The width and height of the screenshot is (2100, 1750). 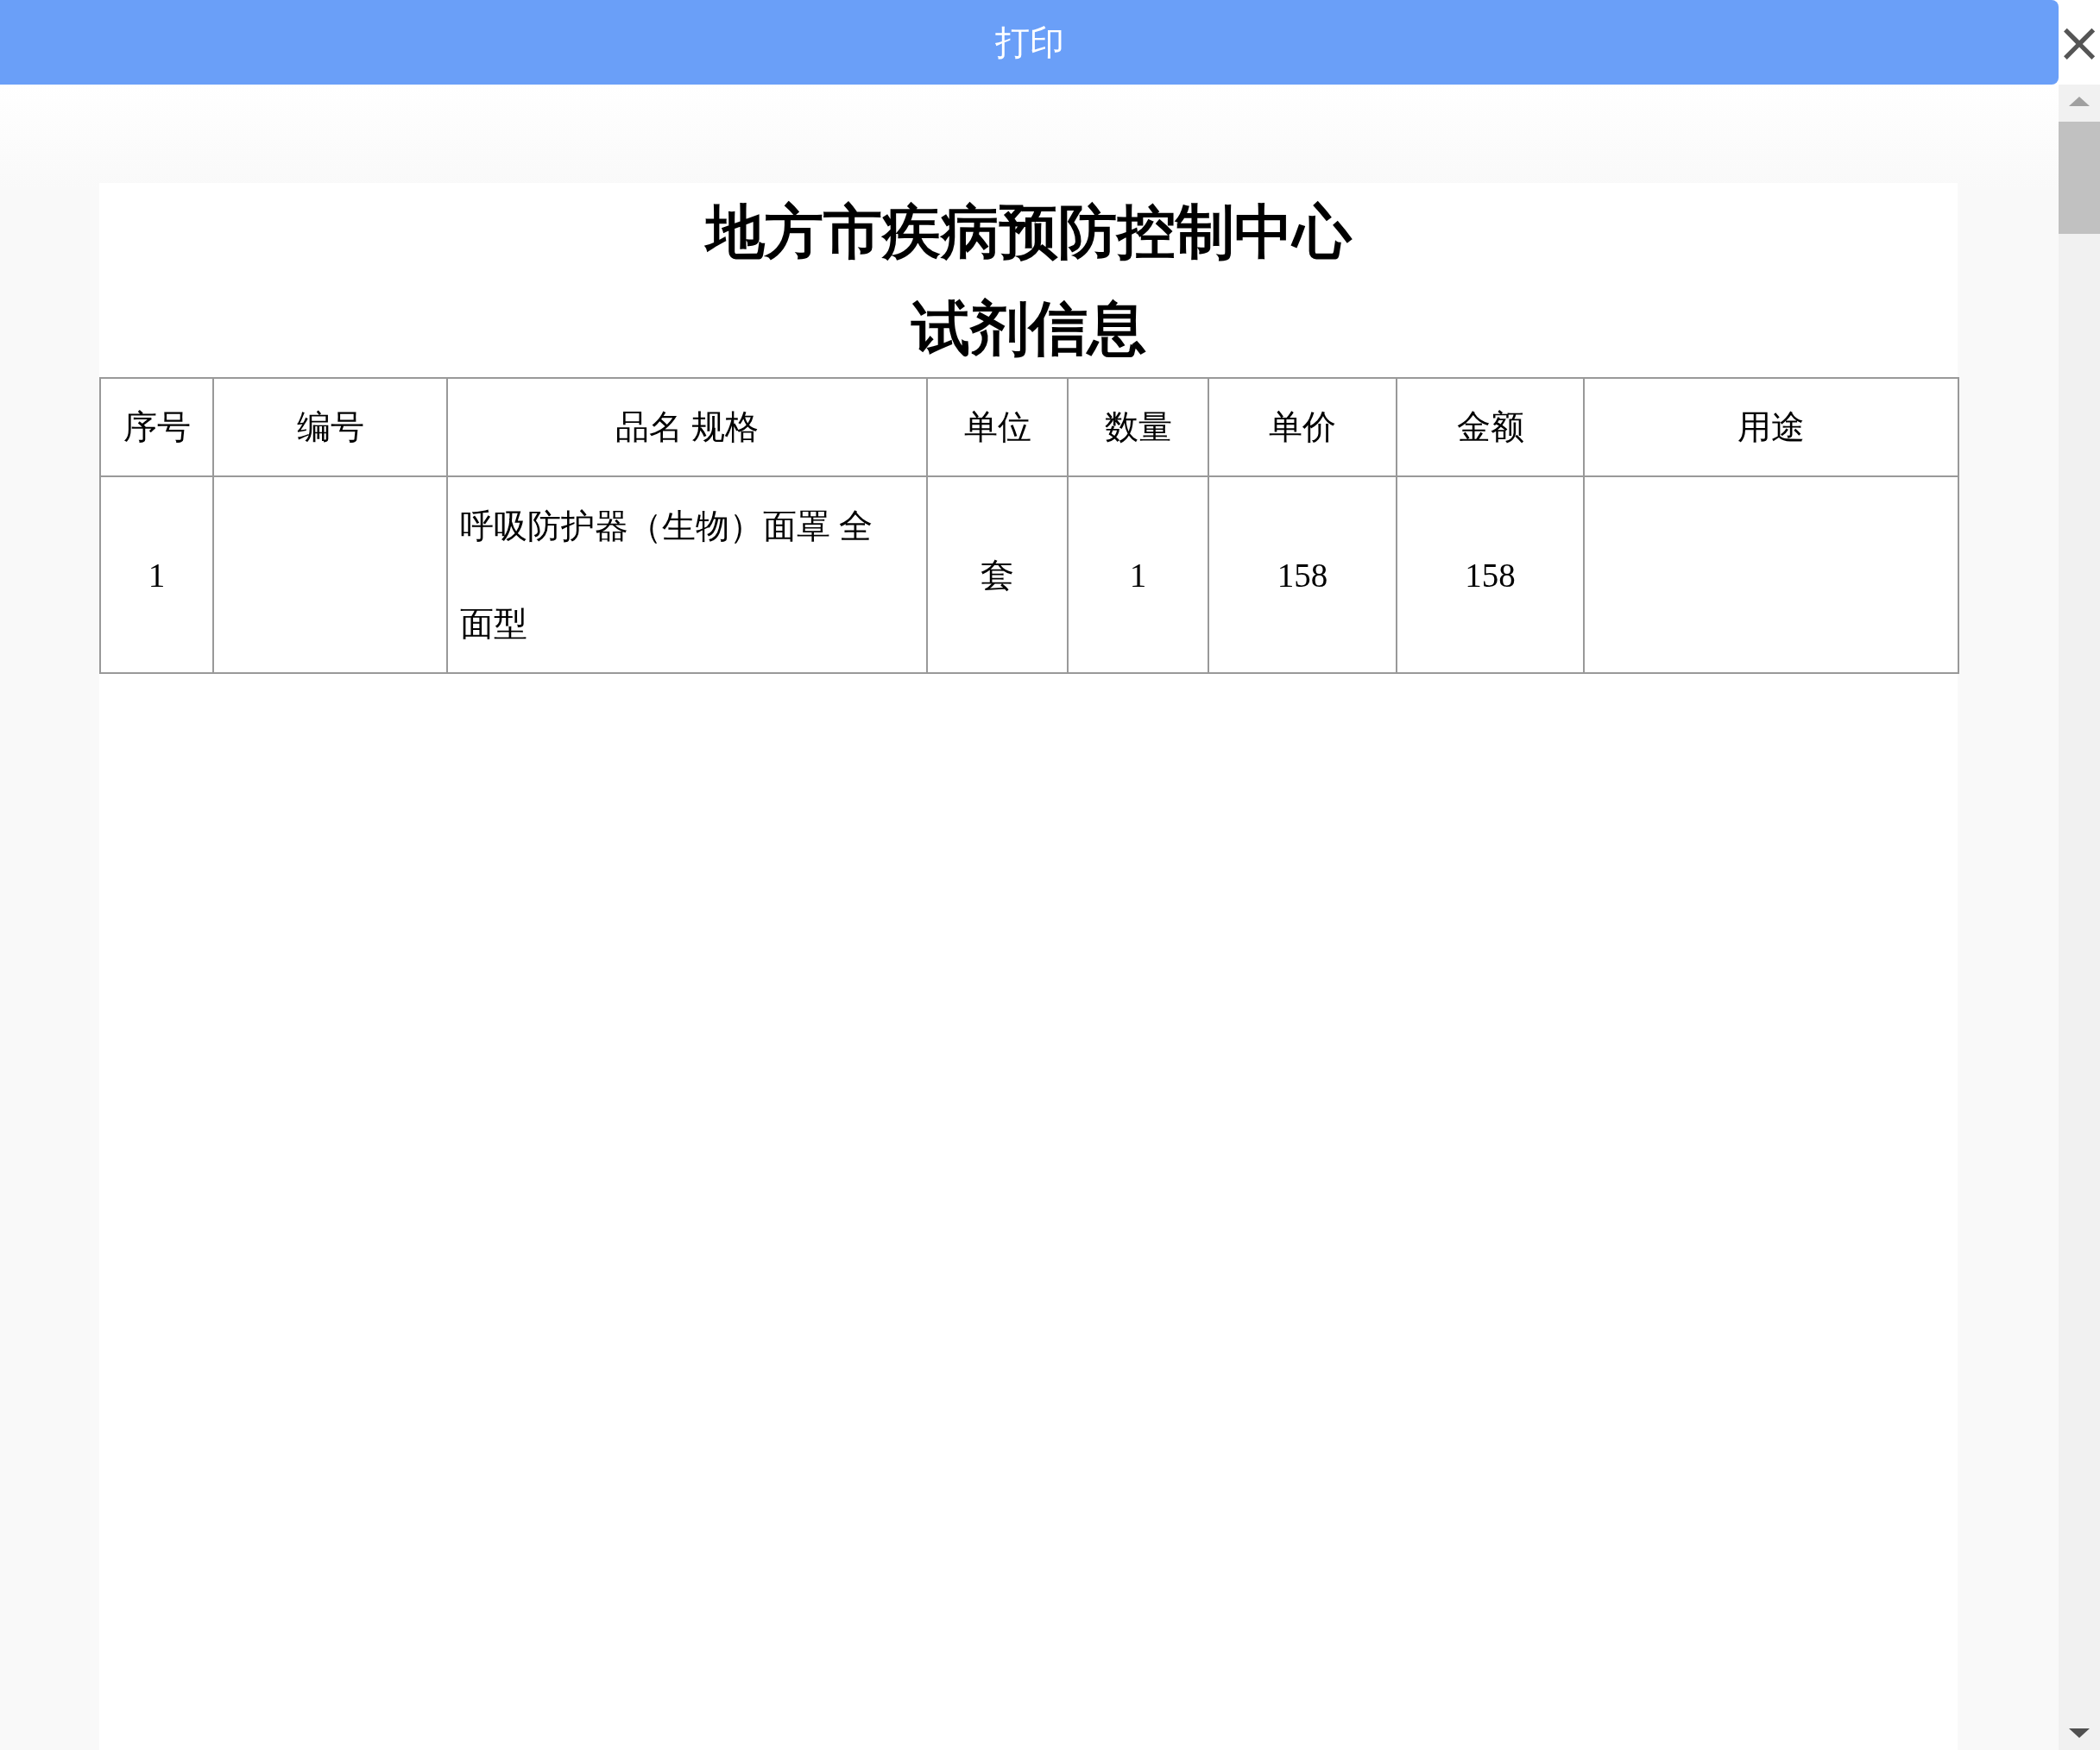 What do you see at coordinates (2079, 917) in the screenshot?
I see `scrollbar` at bounding box center [2079, 917].